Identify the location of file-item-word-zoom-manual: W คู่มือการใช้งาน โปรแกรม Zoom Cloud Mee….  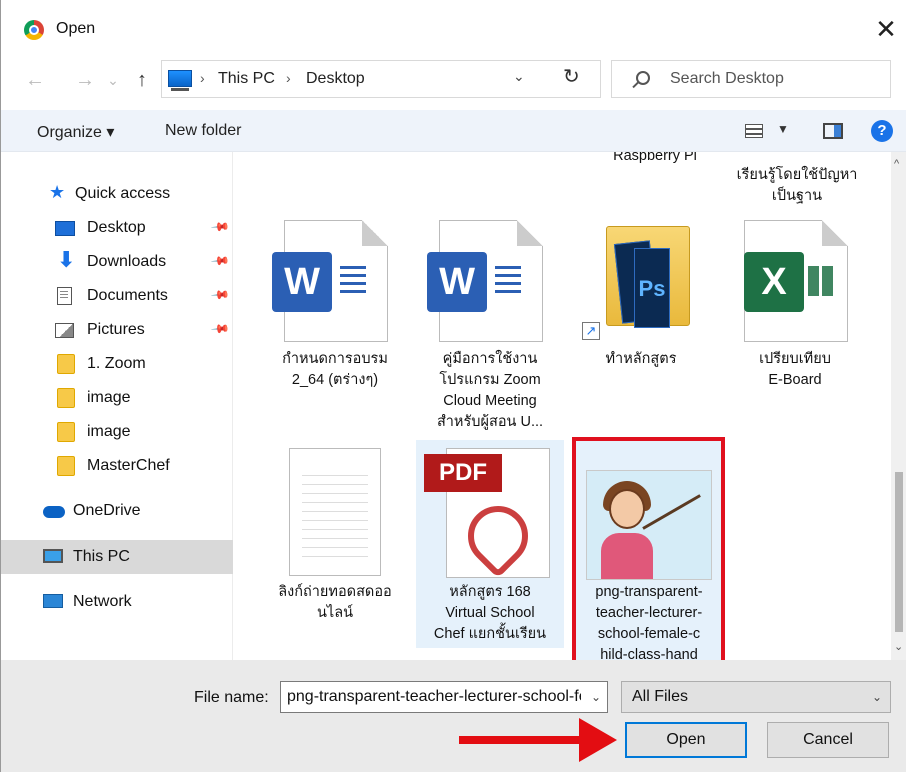
(490, 322).